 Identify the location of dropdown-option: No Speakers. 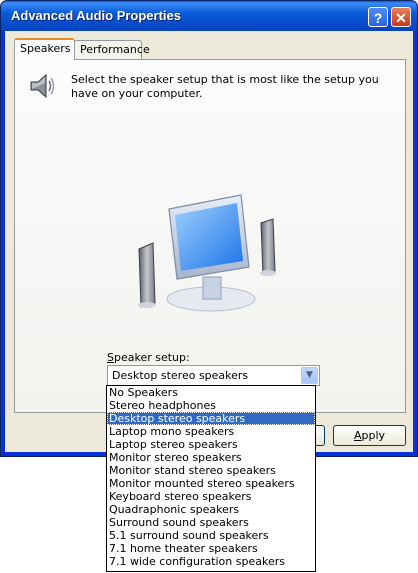
(211, 392).